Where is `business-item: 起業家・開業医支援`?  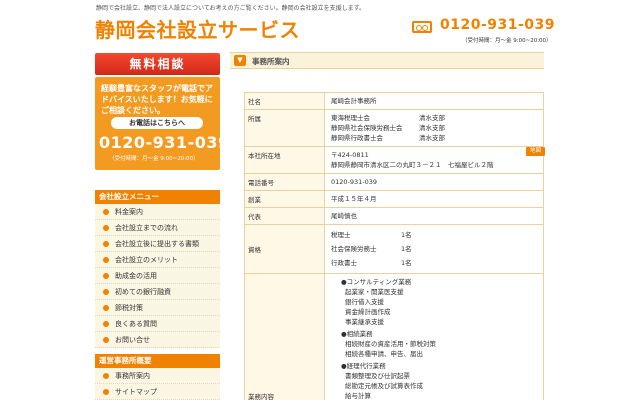 business-item: 起業家・開業医支援 is located at coordinates (374, 292).